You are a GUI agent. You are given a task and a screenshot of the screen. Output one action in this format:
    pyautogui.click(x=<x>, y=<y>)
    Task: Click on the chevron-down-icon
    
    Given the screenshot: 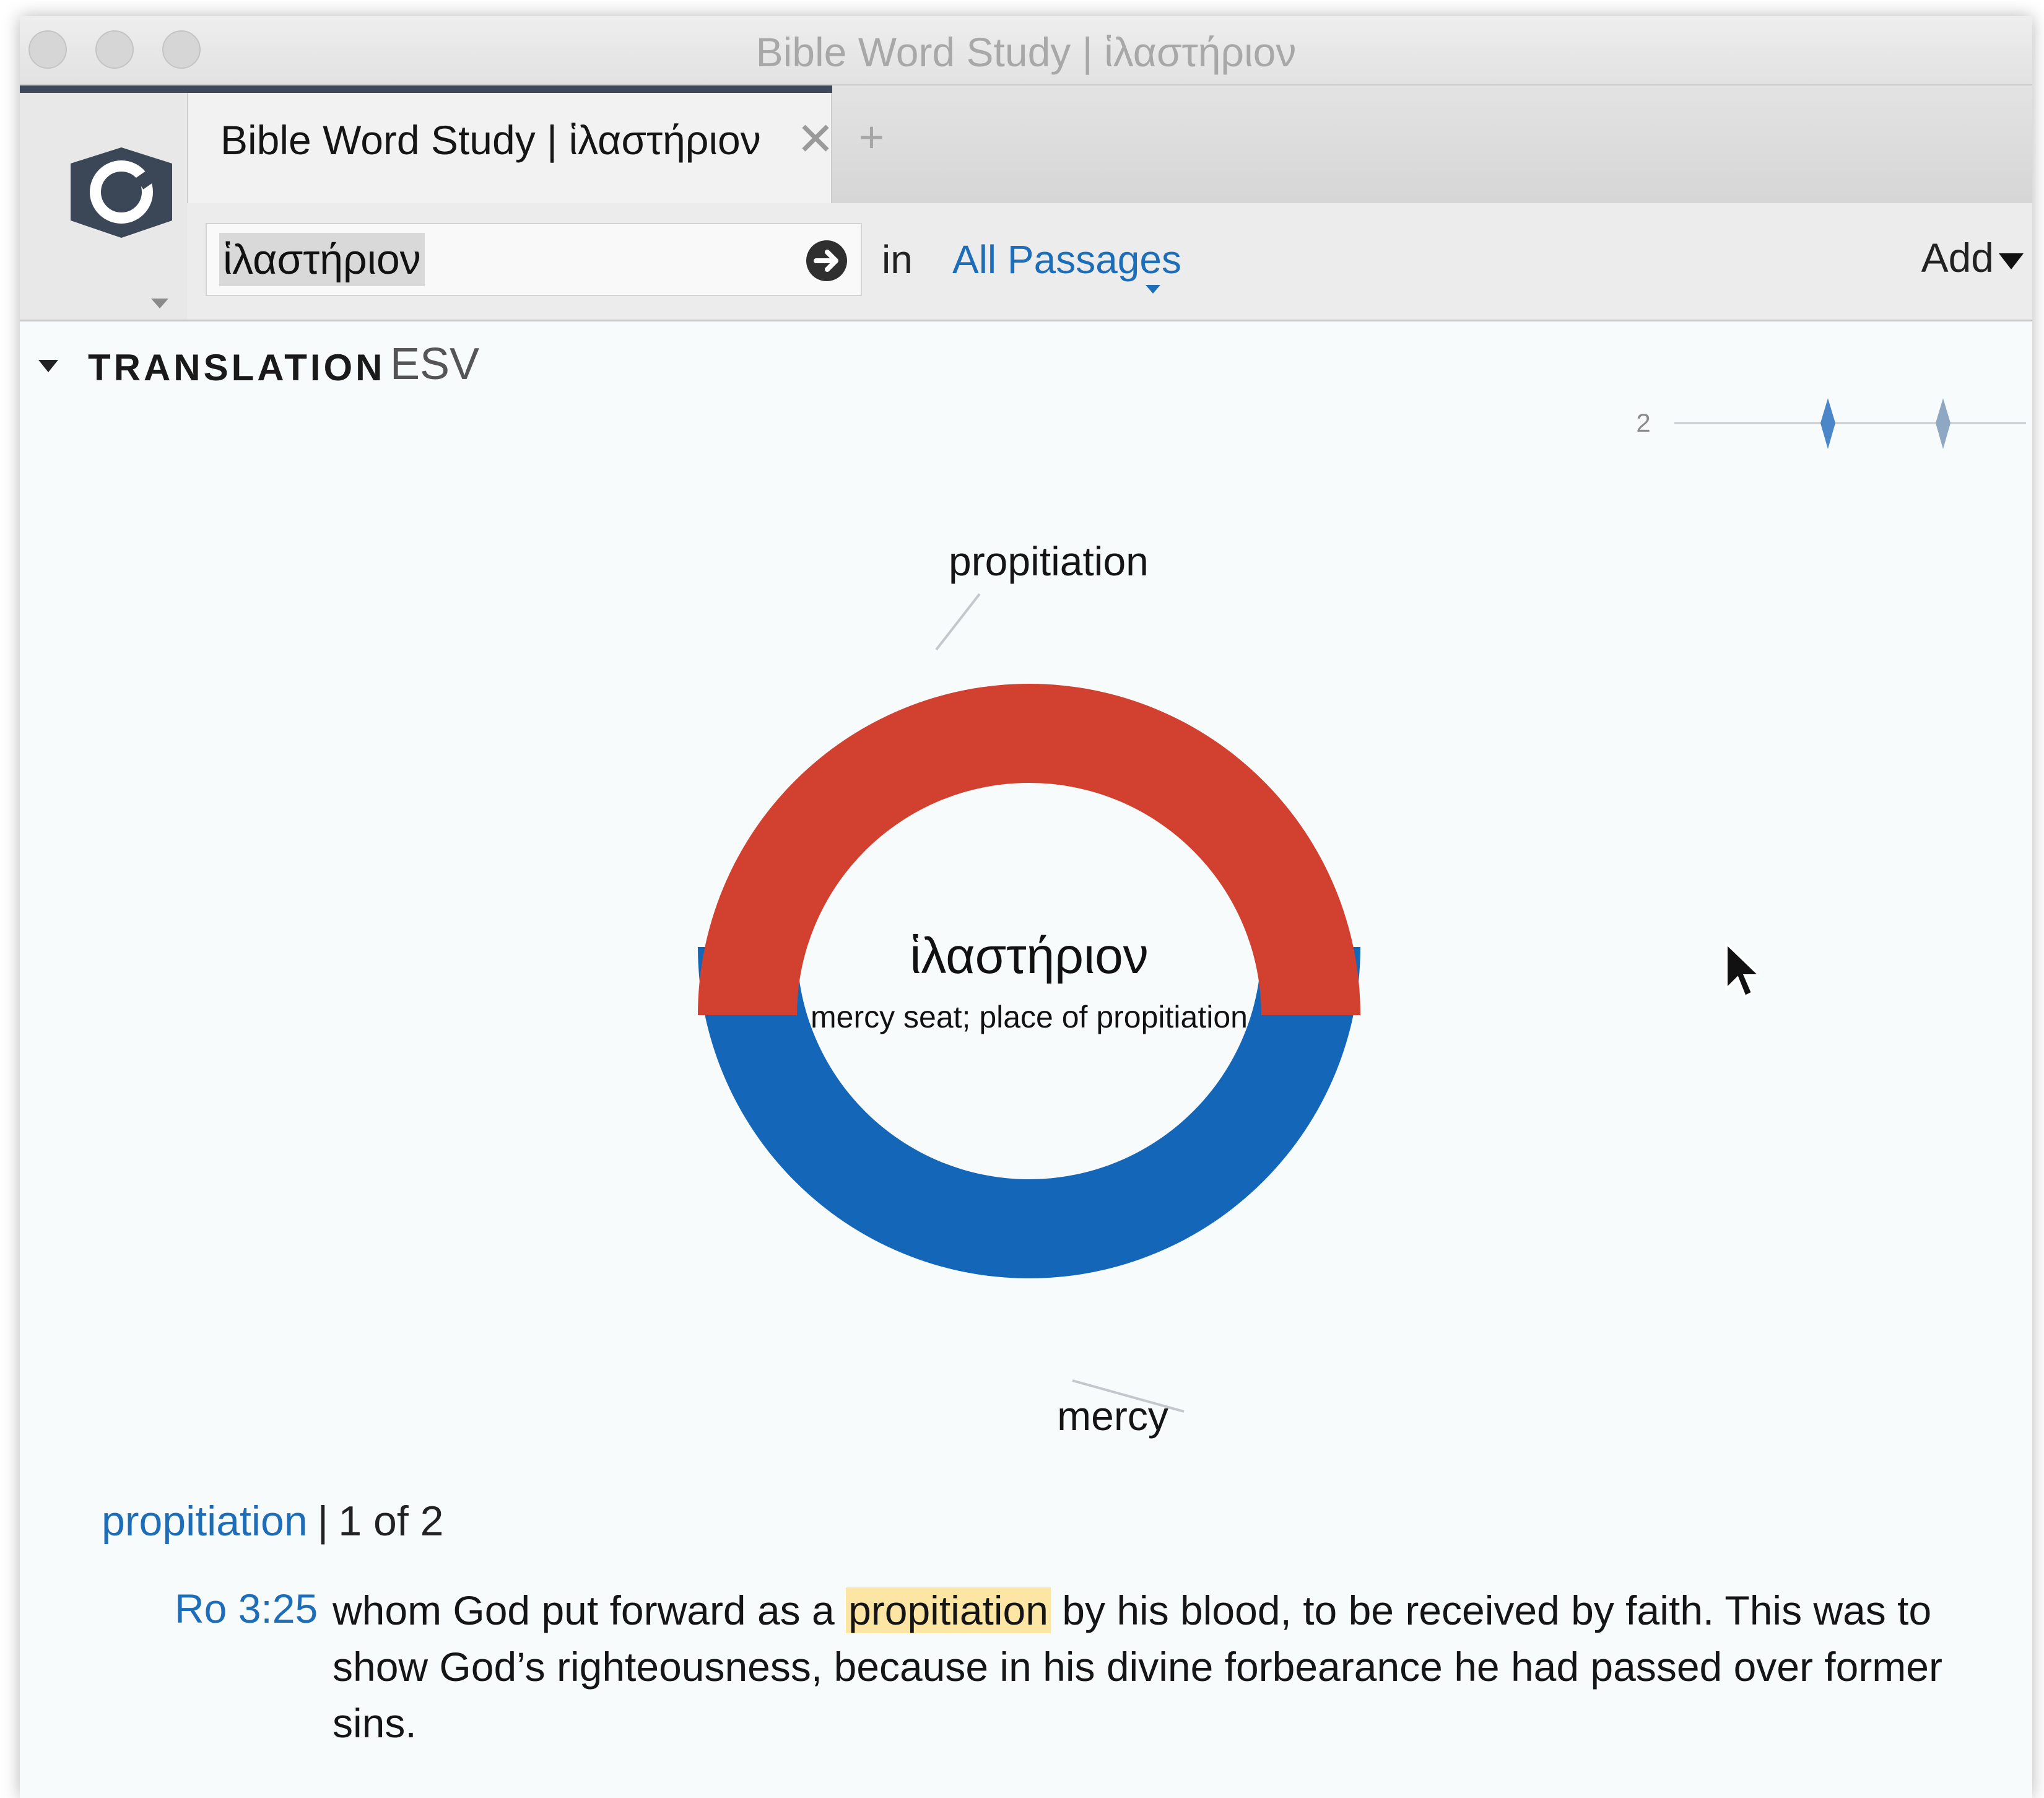 What is the action you would take?
    pyautogui.click(x=160, y=303)
    